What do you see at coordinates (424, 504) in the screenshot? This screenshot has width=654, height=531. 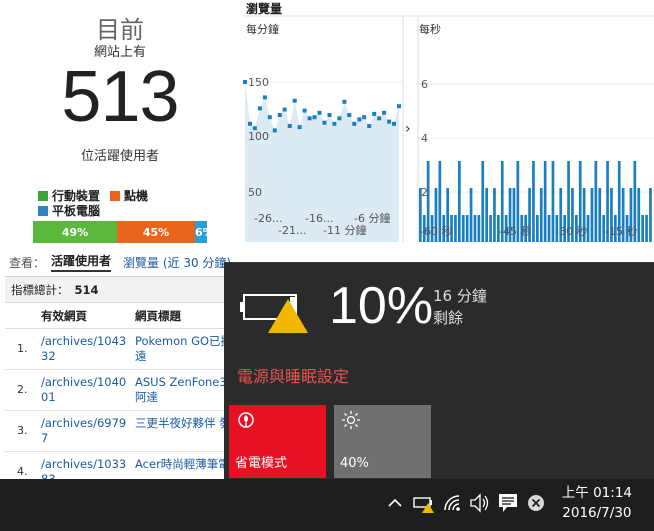 I see `battery-tray-icon` at bounding box center [424, 504].